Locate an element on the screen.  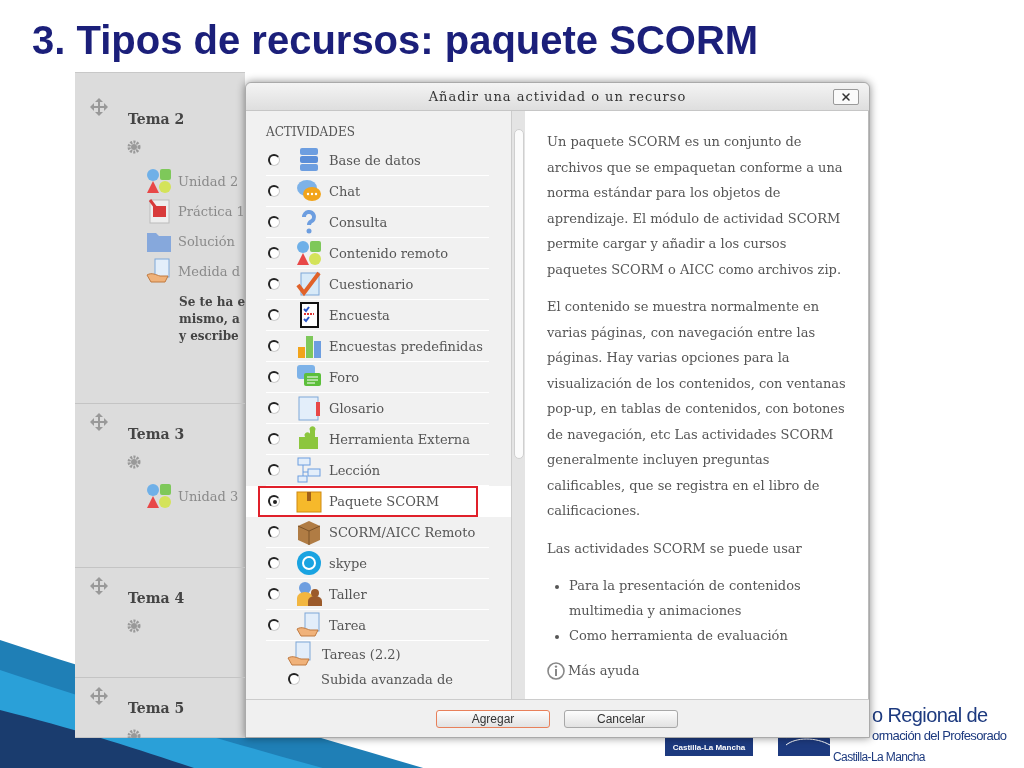
close-button is located at coordinates (846, 97).